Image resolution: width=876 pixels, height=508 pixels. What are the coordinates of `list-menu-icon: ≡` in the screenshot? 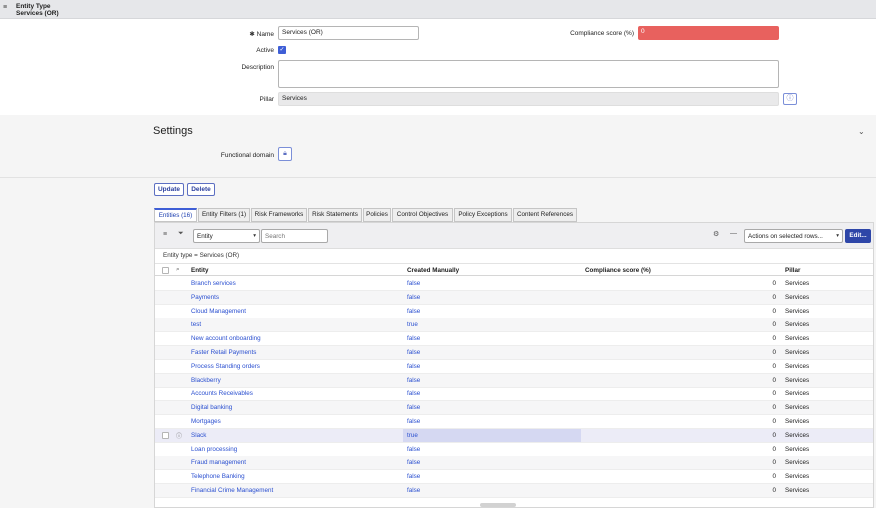 It's located at (165, 234).